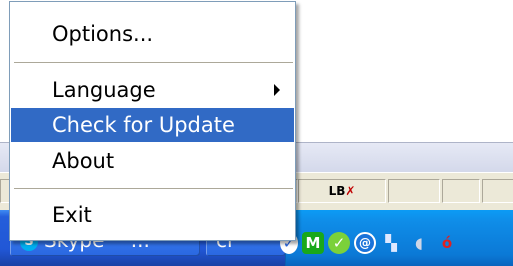 Image resolution: width=513 pixels, height=266 pixels. What do you see at coordinates (339, 243) in the screenshot?
I see `chat-bubble-icon: ✓` at bounding box center [339, 243].